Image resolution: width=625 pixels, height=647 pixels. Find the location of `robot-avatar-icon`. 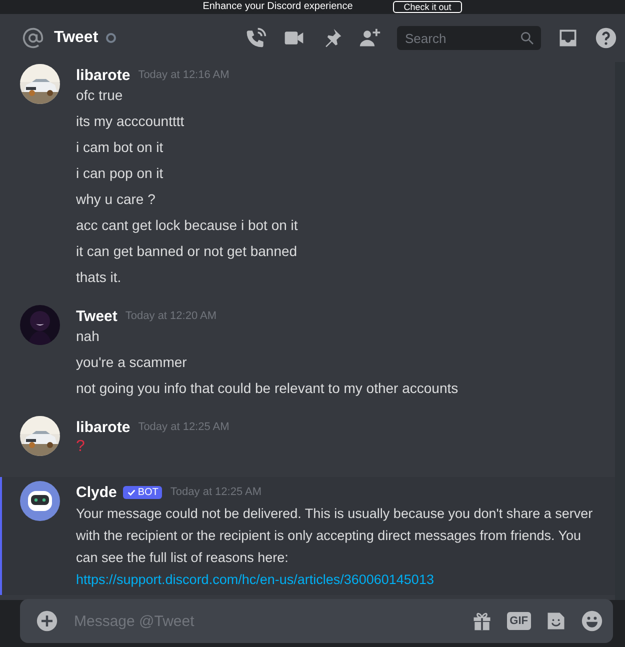

robot-avatar-icon is located at coordinates (40, 501).